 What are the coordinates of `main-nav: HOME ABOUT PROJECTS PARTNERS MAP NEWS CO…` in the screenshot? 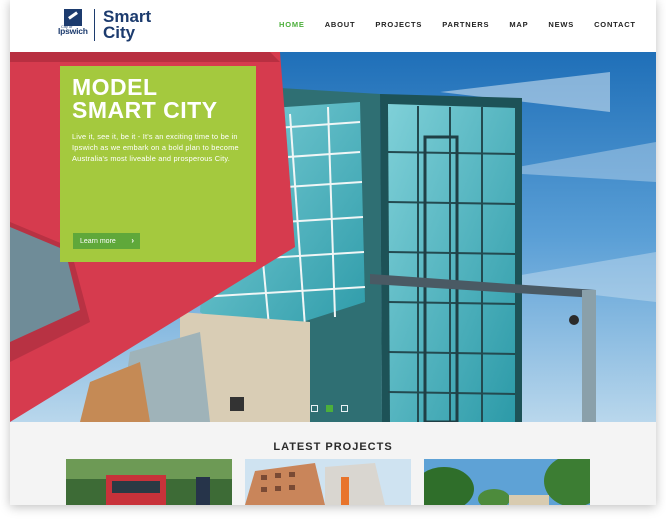 It's located at (467, 24).